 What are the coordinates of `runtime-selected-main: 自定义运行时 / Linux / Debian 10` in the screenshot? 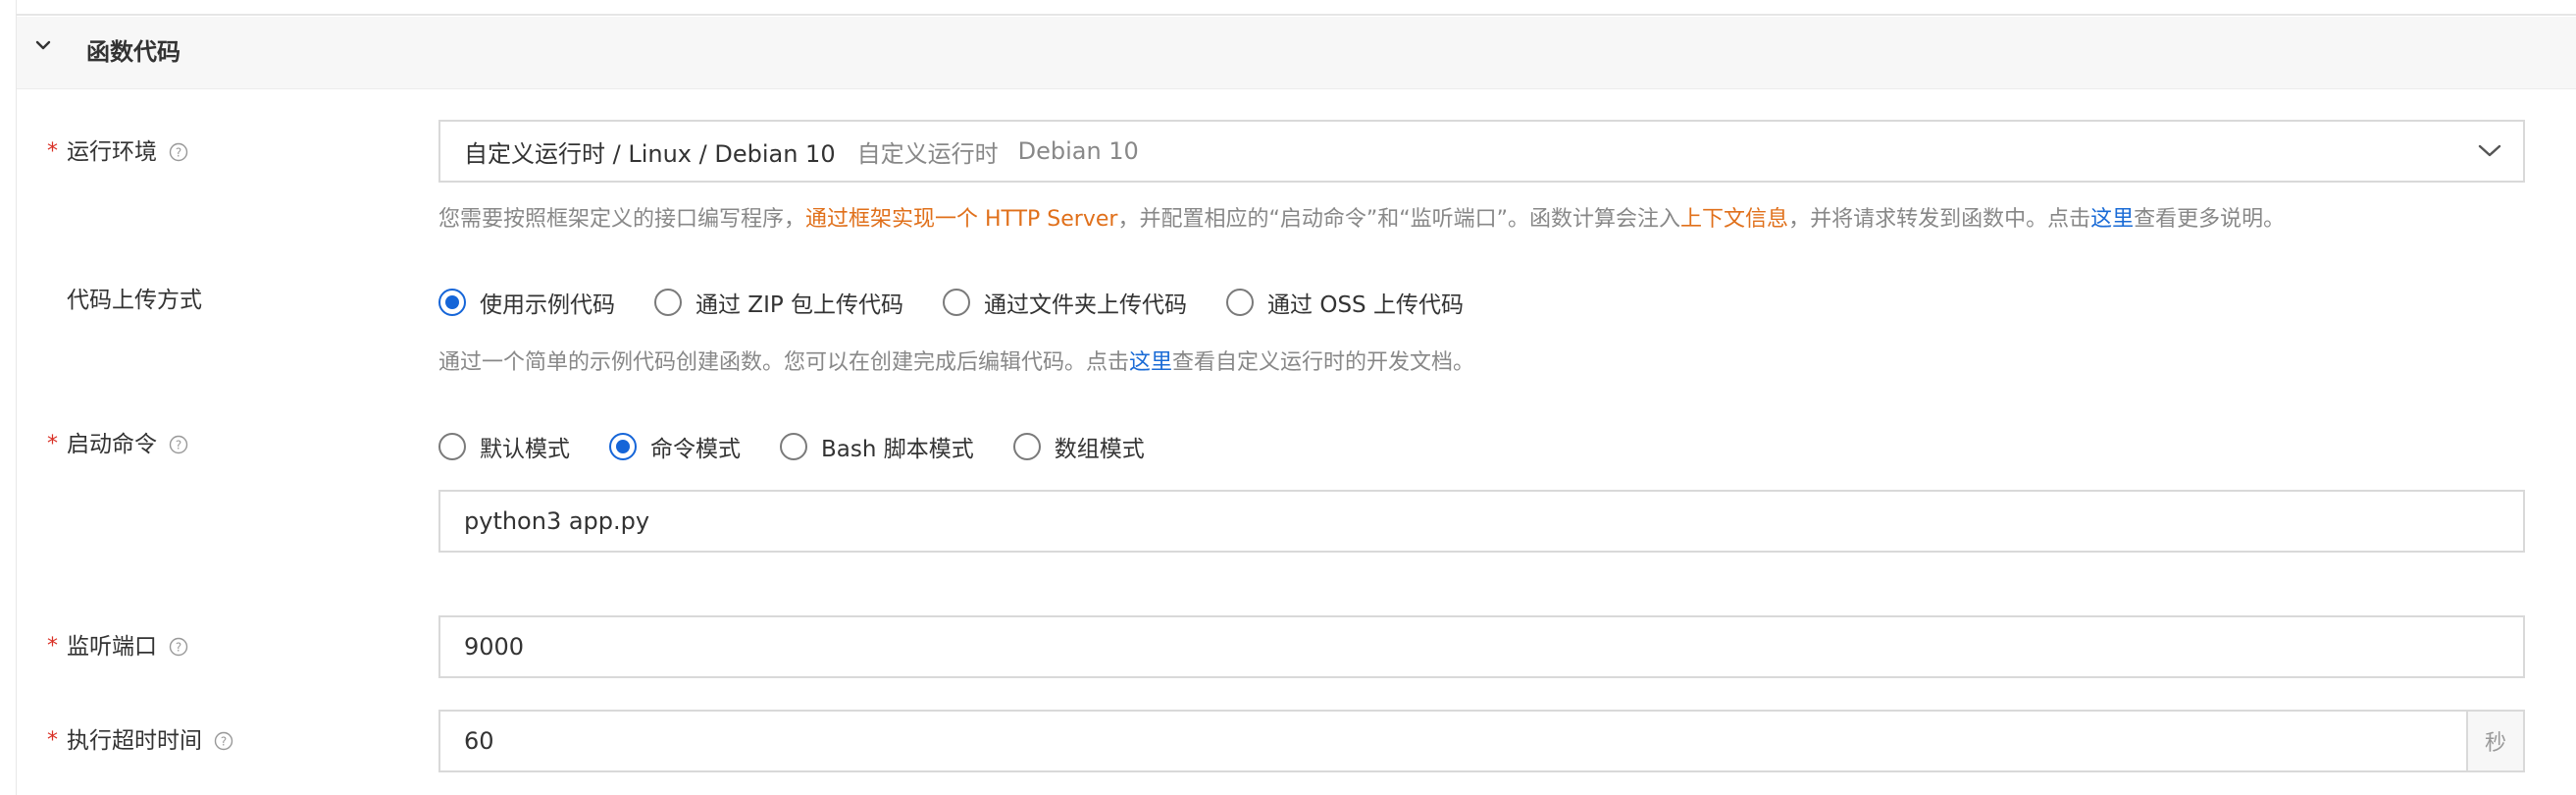 It's located at (650, 153).